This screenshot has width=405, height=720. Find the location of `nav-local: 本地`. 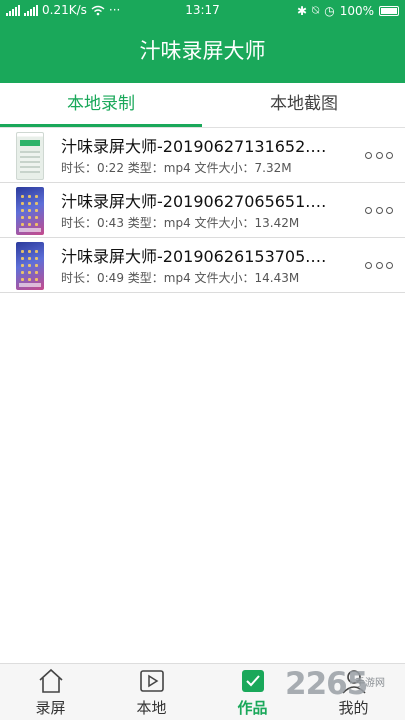

nav-local: 本地 is located at coordinates (151, 692).